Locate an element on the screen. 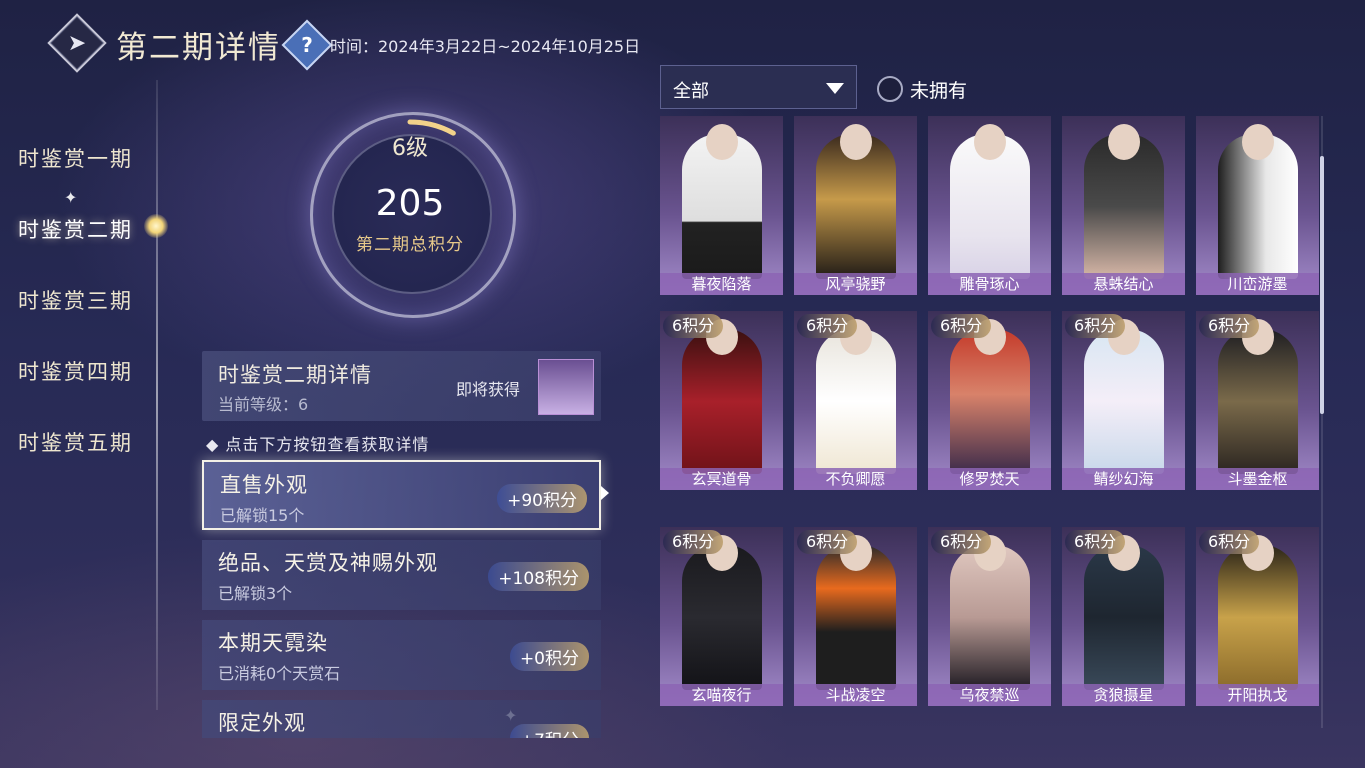  category-points-badge: +0积分 is located at coordinates (549, 656).